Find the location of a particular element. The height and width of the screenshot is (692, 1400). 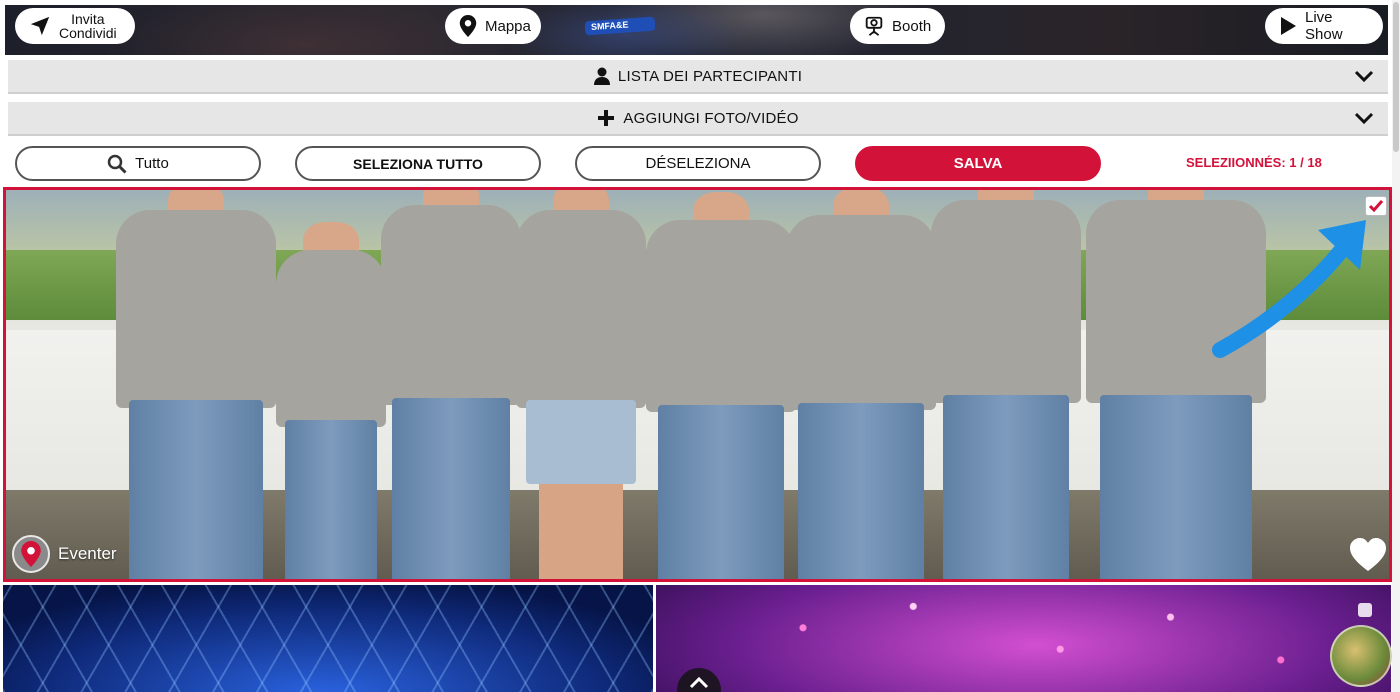

arrow-annotation-icon is located at coordinates (1289, 289).